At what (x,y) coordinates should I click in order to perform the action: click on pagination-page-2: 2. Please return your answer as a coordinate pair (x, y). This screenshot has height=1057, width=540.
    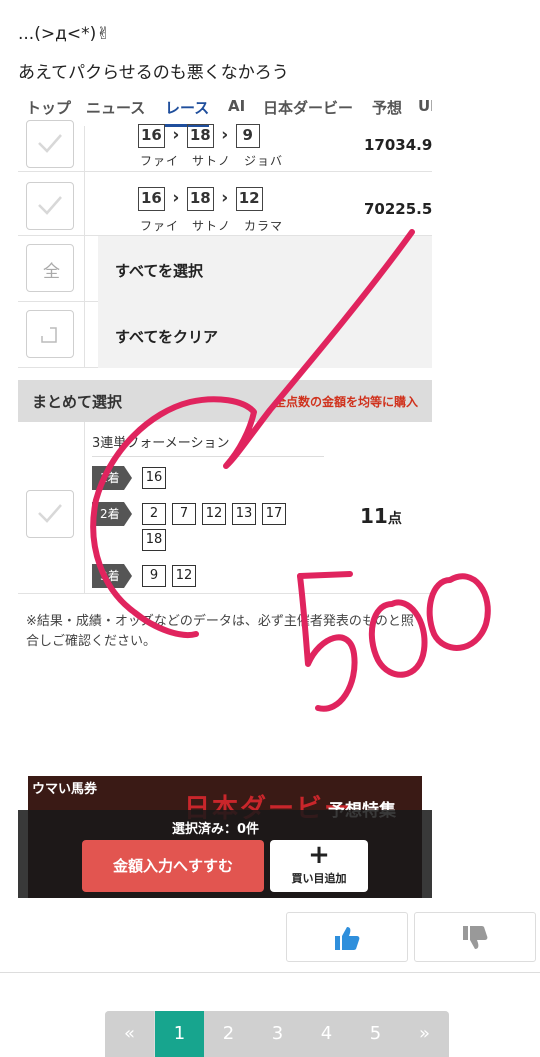
    Looking at the image, I should click on (228, 1034).